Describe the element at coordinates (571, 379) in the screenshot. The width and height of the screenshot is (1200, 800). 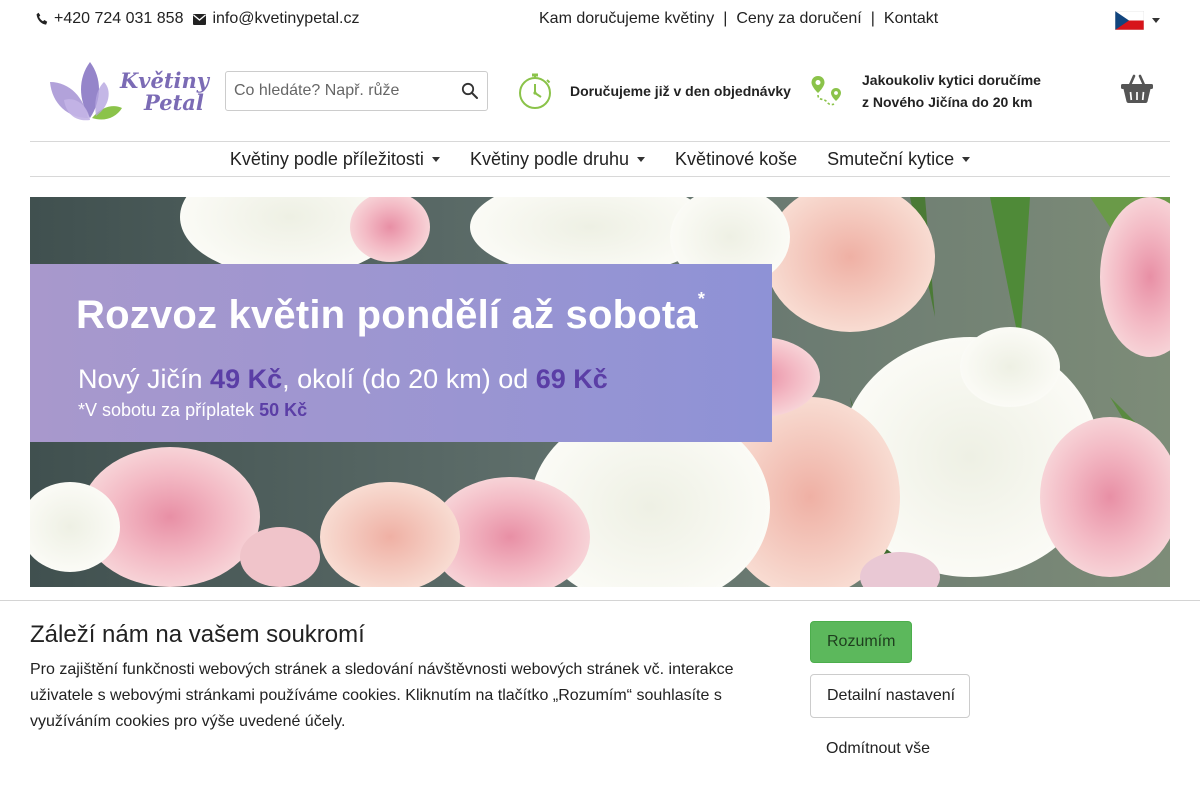
I see `promo-price-surroundings: 69 Kč` at that location.